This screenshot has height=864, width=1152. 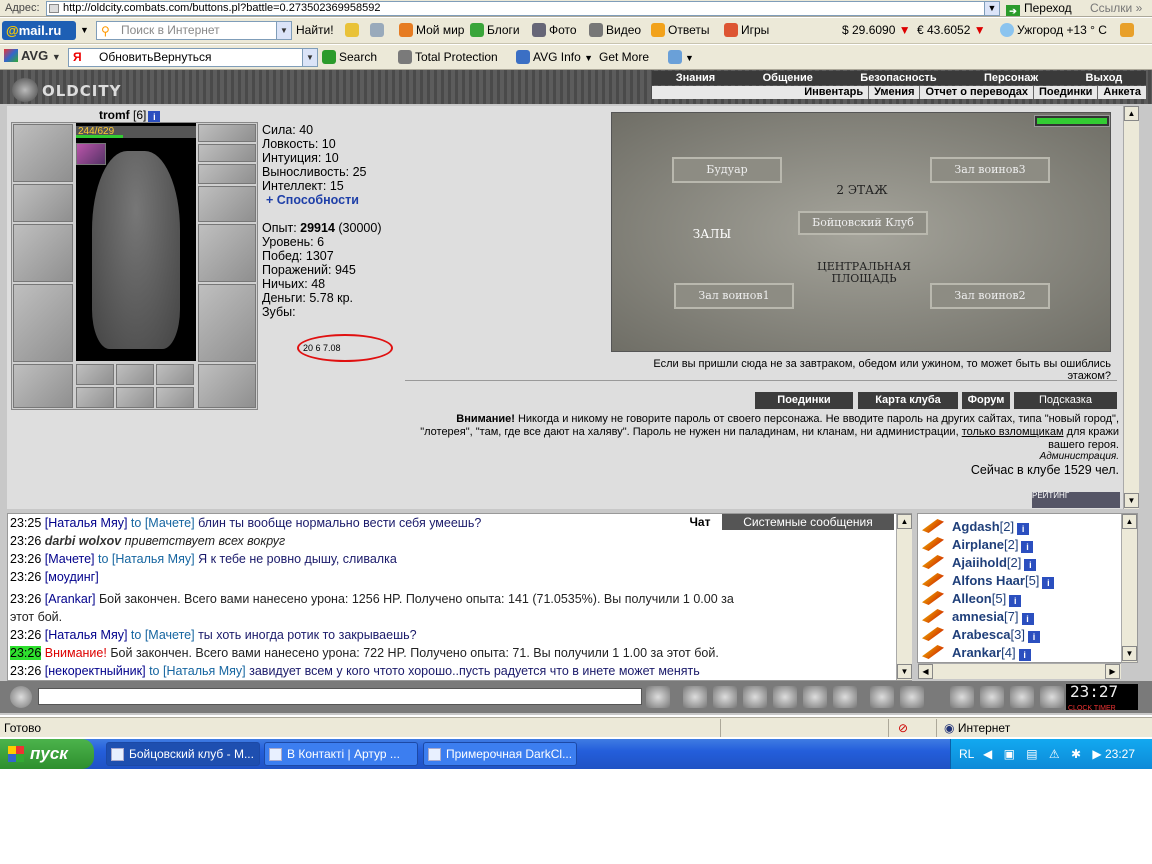 What do you see at coordinates (340, 696) in the screenshot?
I see `chat-input` at bounding box center [340, 696].